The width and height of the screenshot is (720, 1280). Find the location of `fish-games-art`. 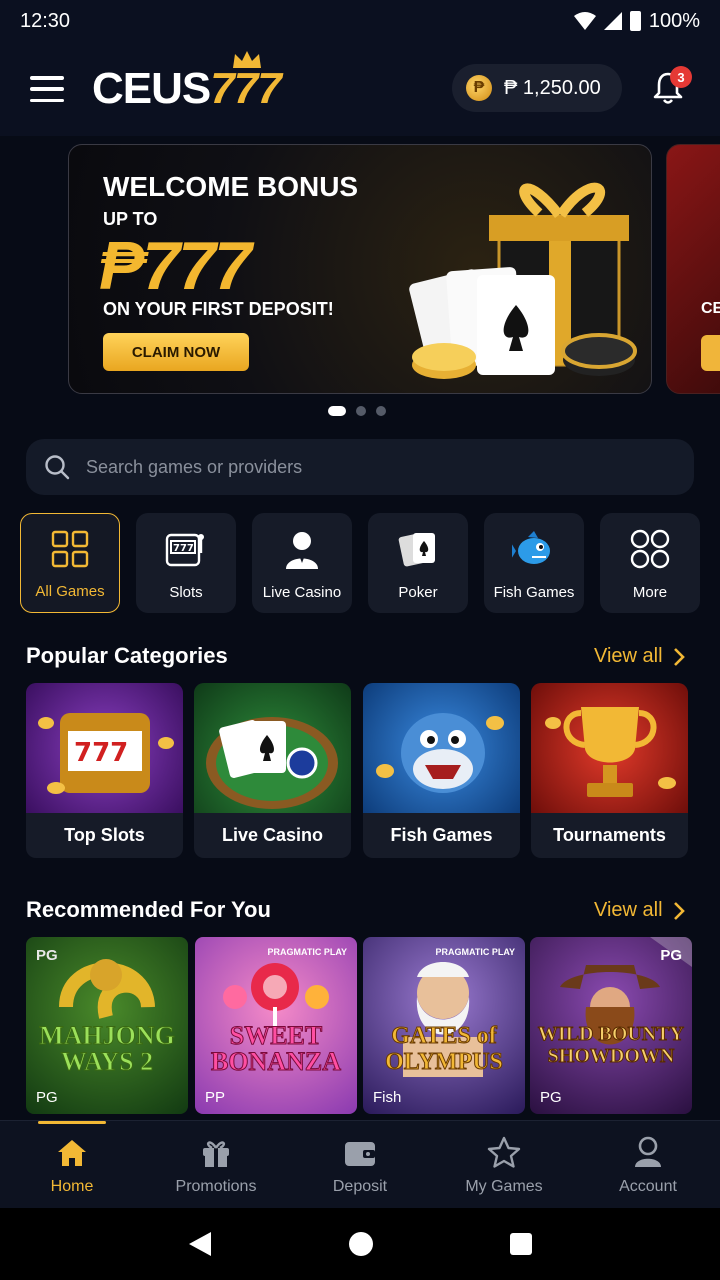

fish-games-art is located at coordinates (441, 748).